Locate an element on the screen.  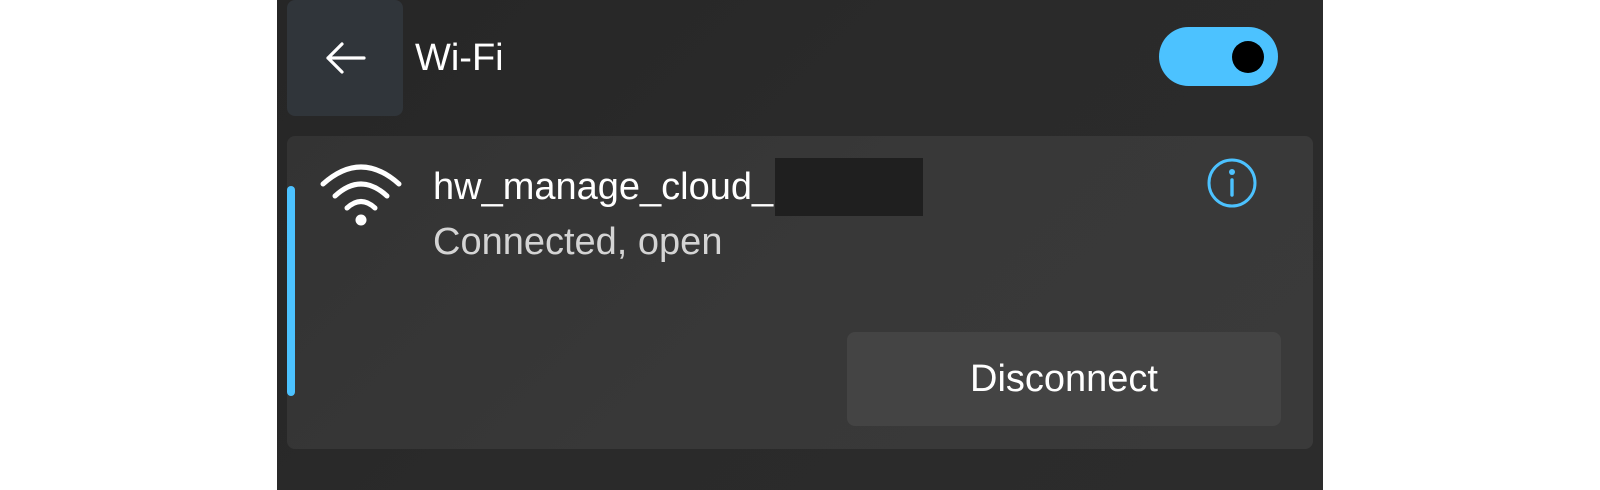
disconnect-button: Disconnect is located at coordinates (1064, 379).